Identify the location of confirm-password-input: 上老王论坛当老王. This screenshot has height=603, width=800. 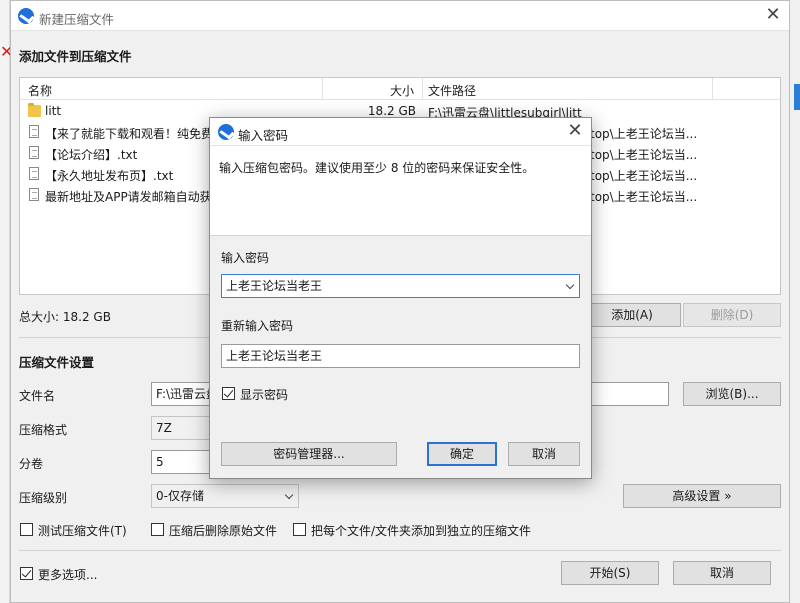
(400, 356).